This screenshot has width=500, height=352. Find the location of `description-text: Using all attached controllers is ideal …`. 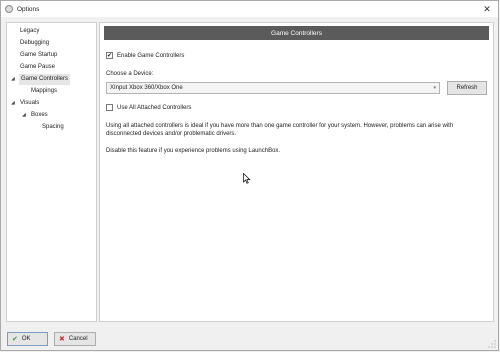

description-text: Using all attached controllers is ideal … is located at coordinates (280, 130).